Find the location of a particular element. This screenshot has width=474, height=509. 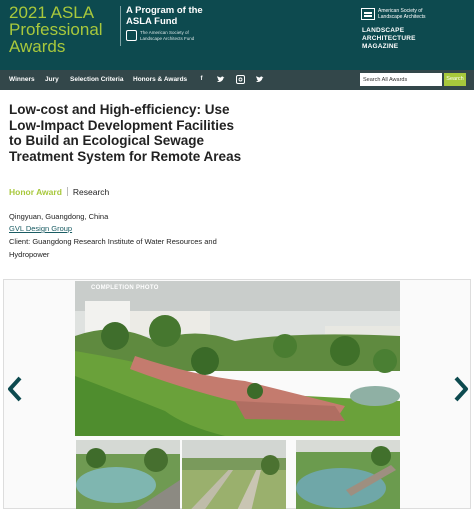

program-line1: A Program of the is located at coordinates (164, 10).